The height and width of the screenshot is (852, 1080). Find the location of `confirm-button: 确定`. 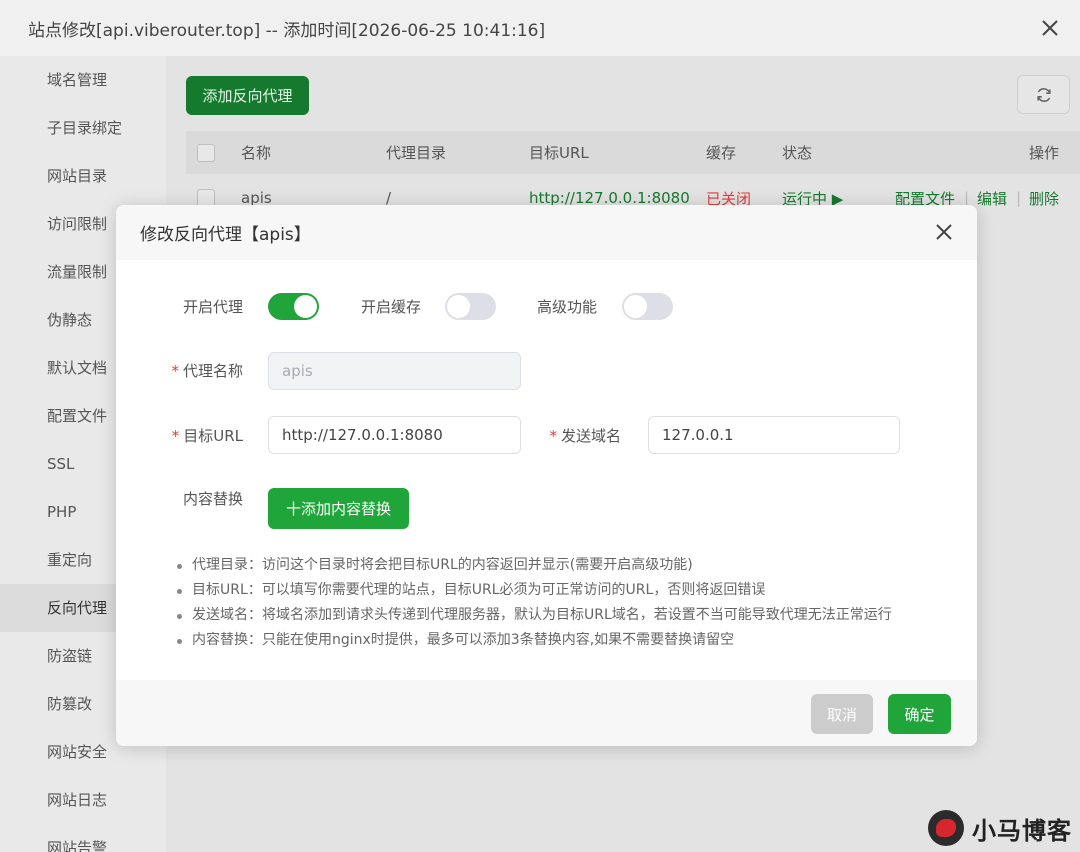

confirm-button: 确定 is located at coordinates (919, 714).